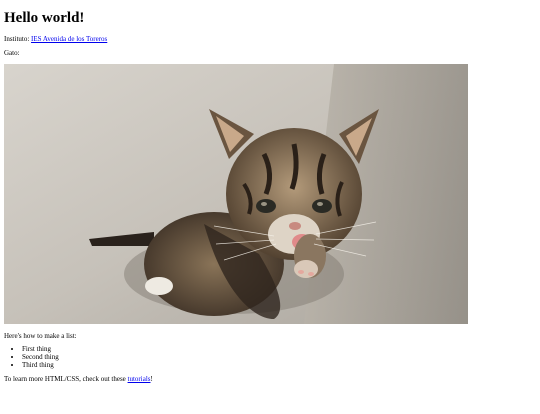 Image resolution: width=540 pixels, height=414 pixels. What do you see at coordinates (66, 379) in the screenshot?
I see `learn-more-prefix: To learn more HTML/CSS, check out these` at bounding box center [66, 379].